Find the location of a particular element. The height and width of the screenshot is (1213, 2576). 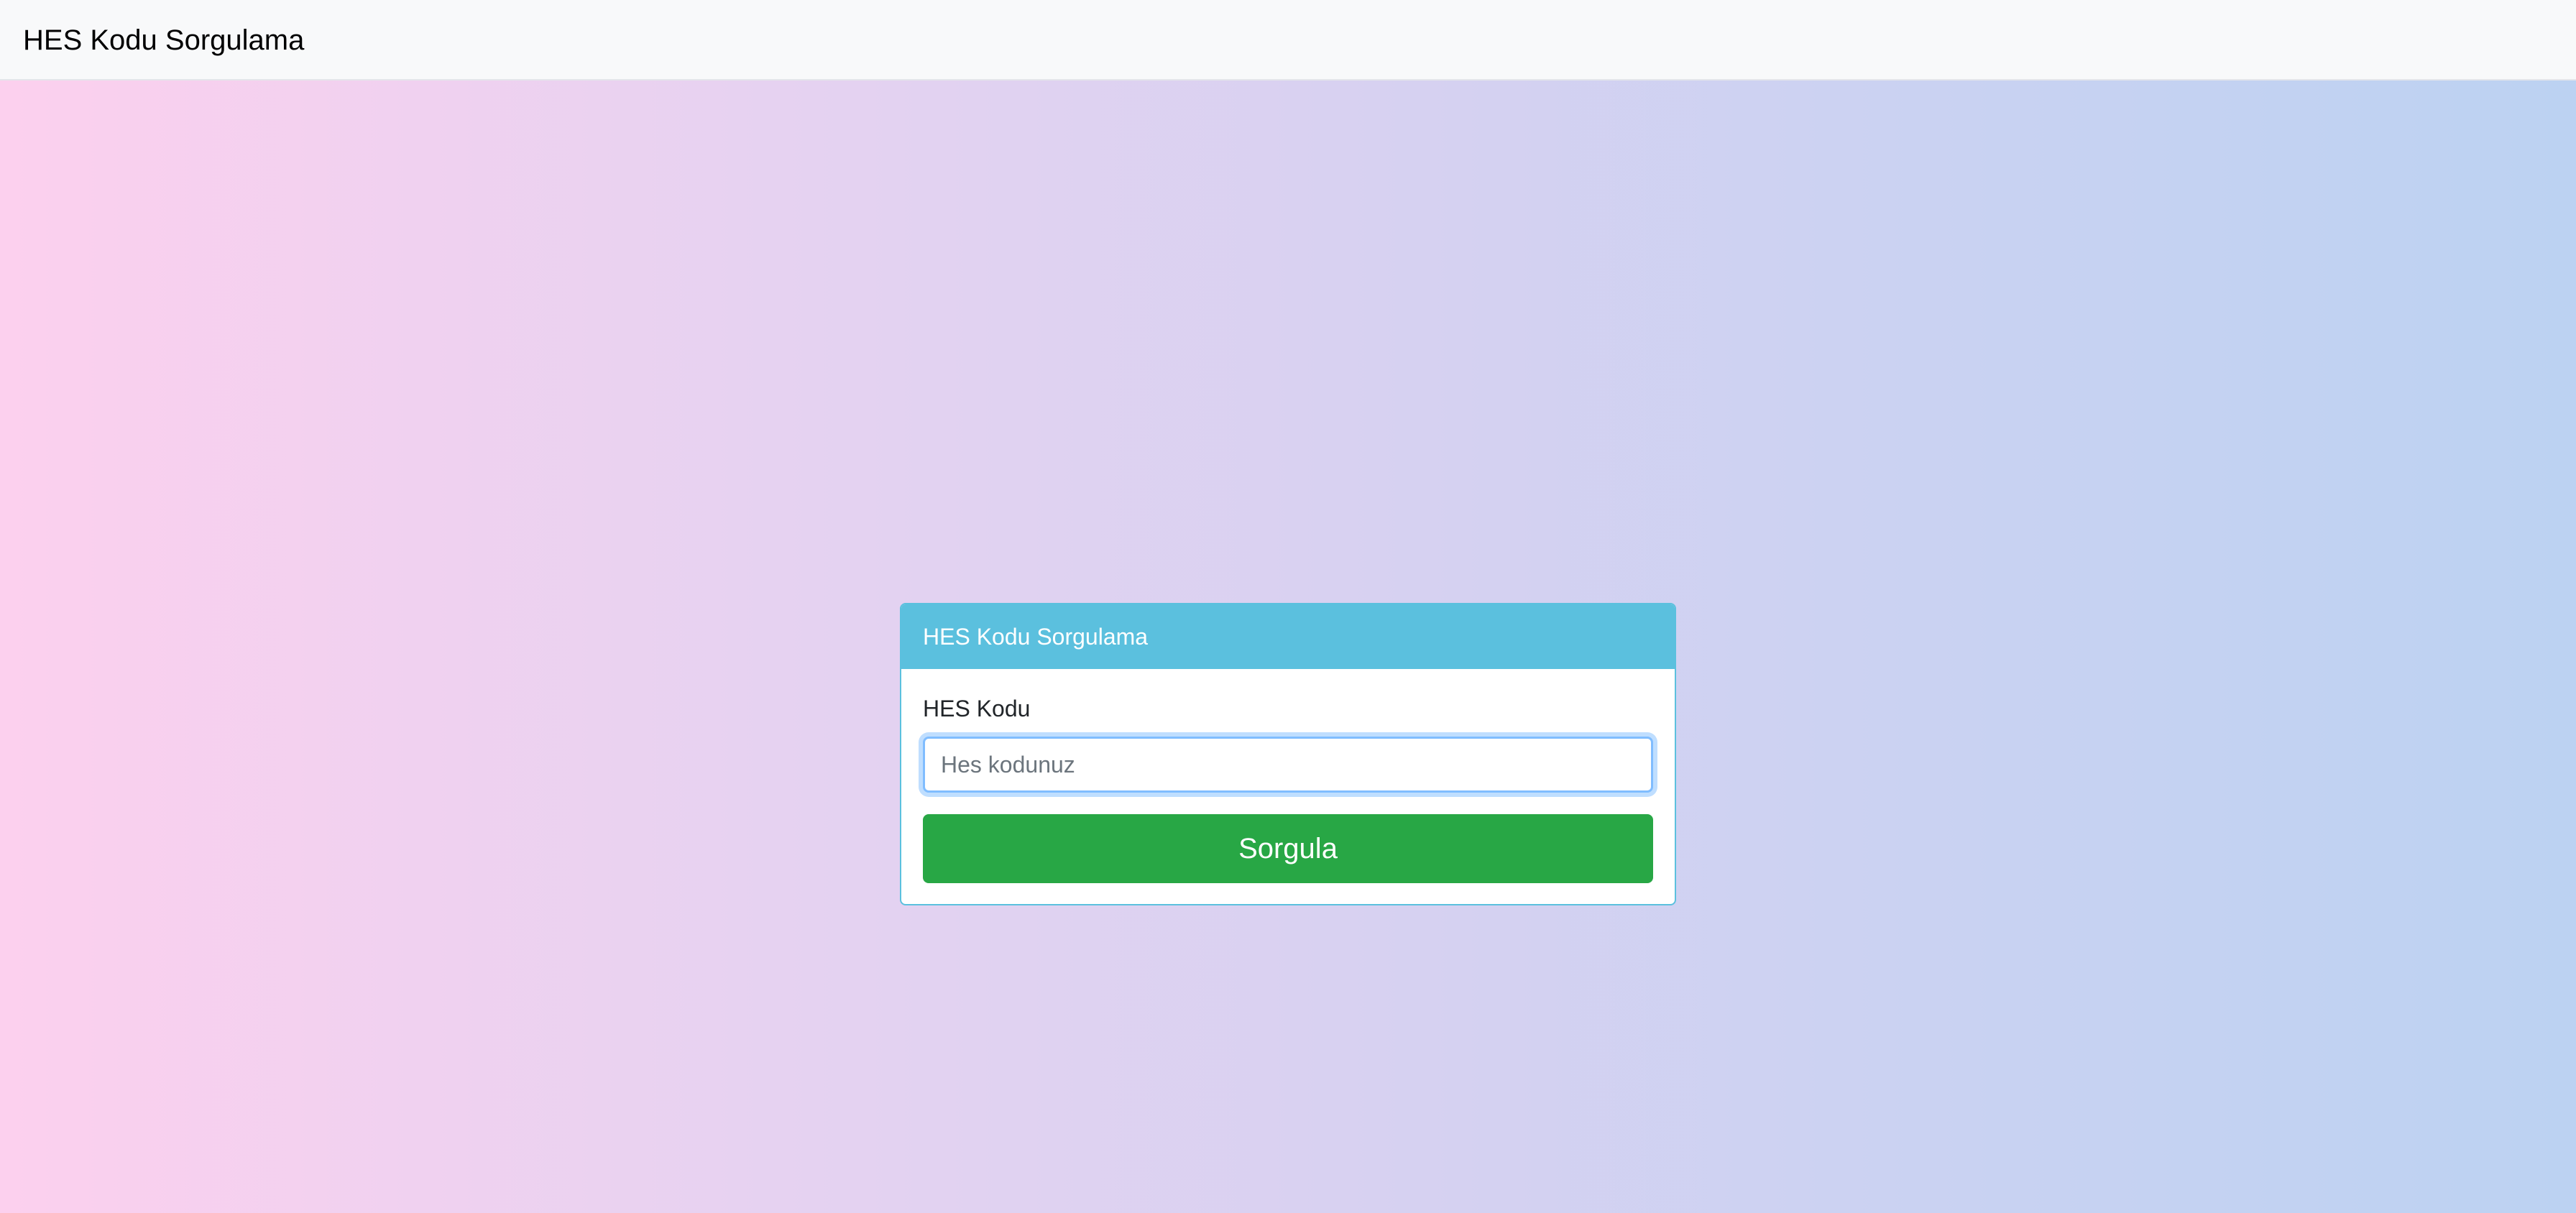

card-title: HES Kodu Sorgulama is located at coordinates (1036, 637).